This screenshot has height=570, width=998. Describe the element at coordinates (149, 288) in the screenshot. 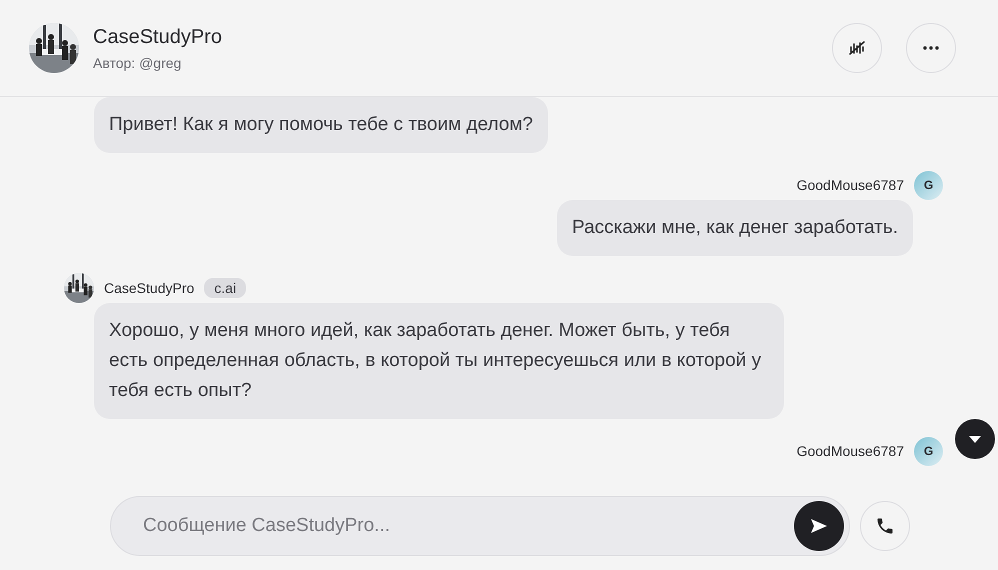

I see `sender-name: CaseStudyPro` at that location.